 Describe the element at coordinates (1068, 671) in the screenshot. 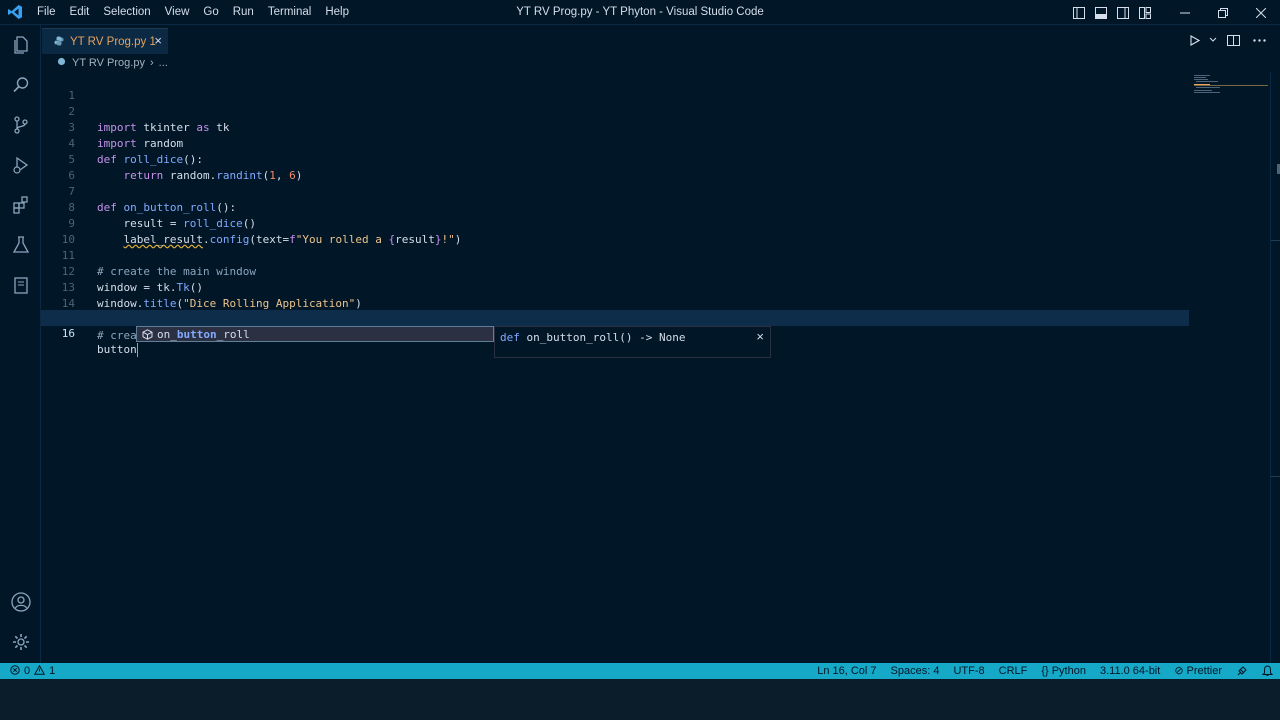

I see `language-label: Python` at that location.